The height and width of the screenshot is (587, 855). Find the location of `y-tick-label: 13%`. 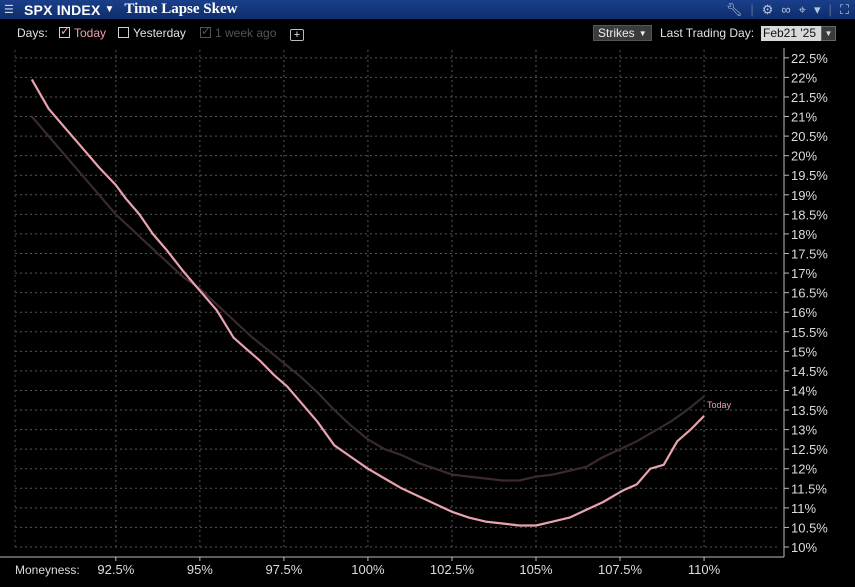

y-tick-label: 13% is located at coordinates (804, 430).